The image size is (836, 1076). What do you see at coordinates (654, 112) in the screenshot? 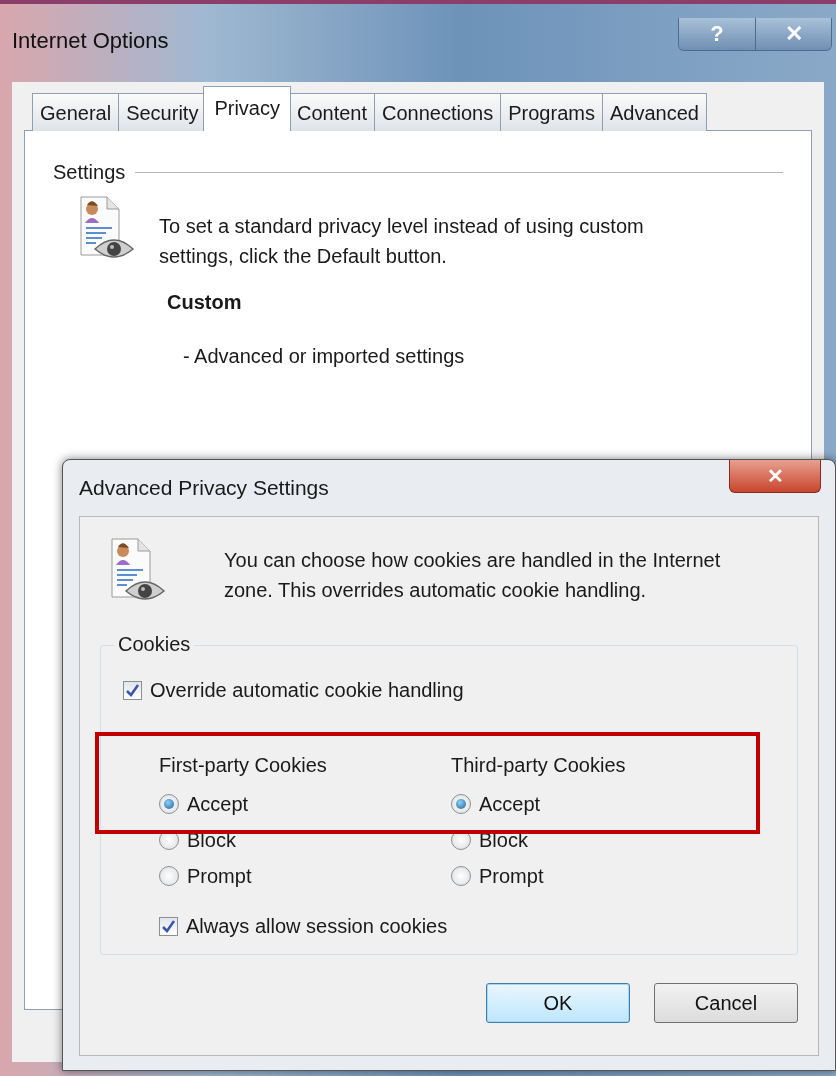
I see `tab: Advanced` at bounding box center [654, 112].